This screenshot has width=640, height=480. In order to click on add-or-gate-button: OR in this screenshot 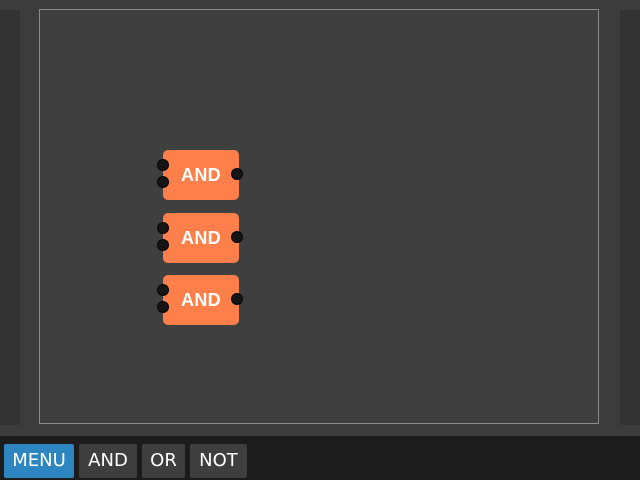, I will do `click(163, 461)`.